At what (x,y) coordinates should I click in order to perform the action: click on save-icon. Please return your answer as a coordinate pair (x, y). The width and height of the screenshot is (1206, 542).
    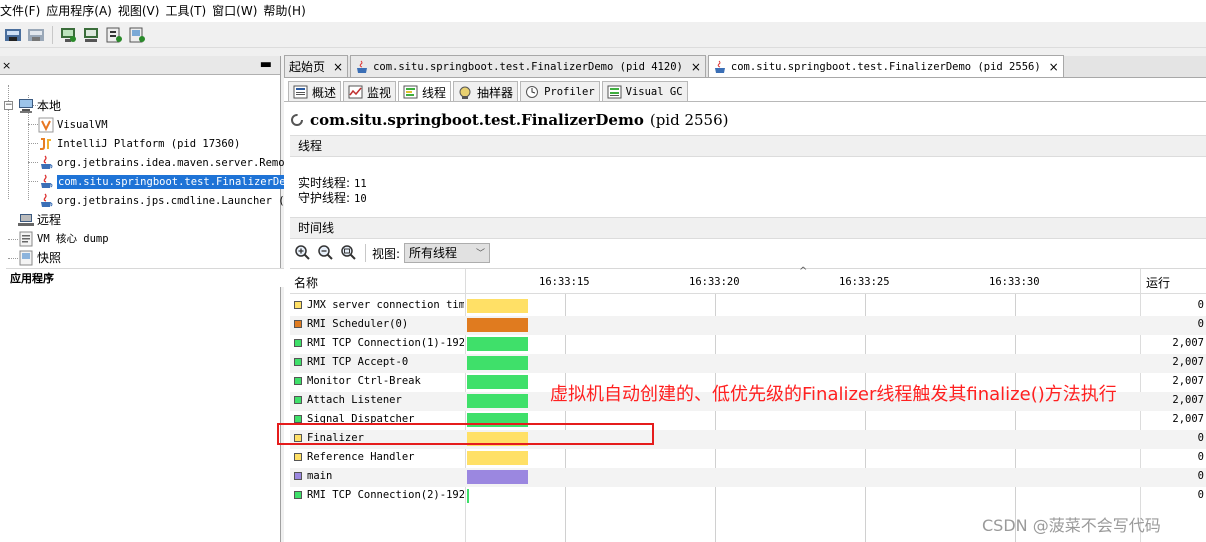
    Looking at the image, I should click on (36, 35).